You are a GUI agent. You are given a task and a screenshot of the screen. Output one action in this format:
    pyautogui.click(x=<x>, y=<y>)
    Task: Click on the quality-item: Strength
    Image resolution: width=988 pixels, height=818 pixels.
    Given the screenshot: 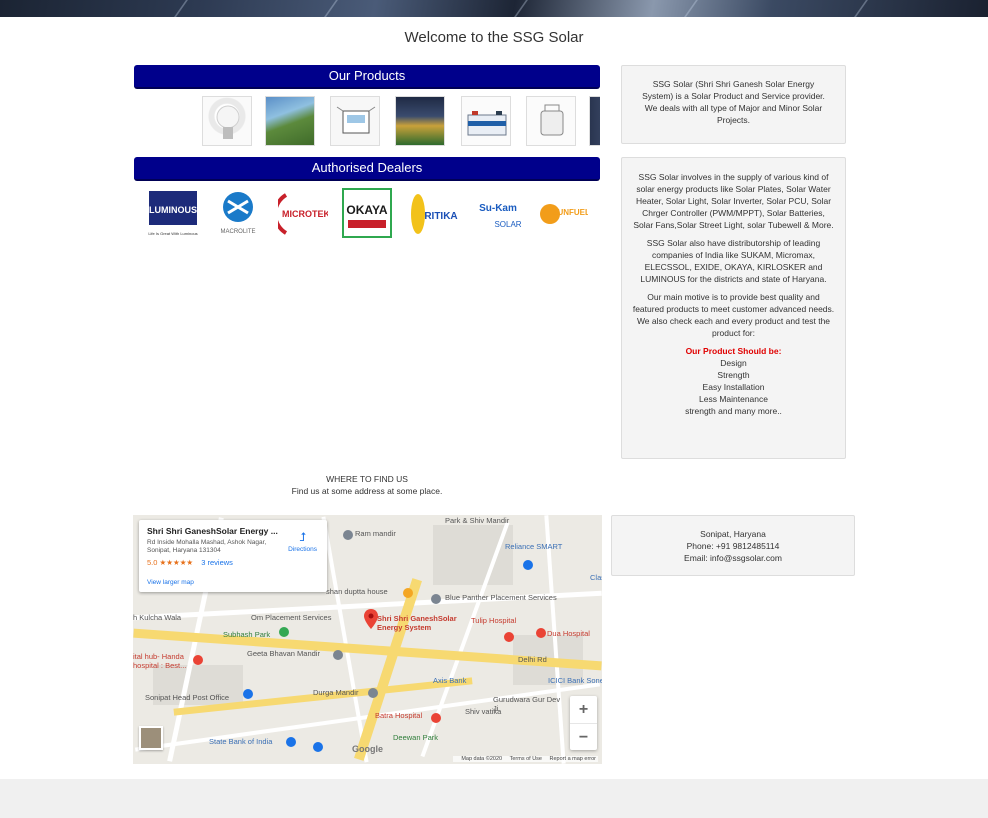 What is the action you would take?
    pyautogui.click(x=733, y=375)
    